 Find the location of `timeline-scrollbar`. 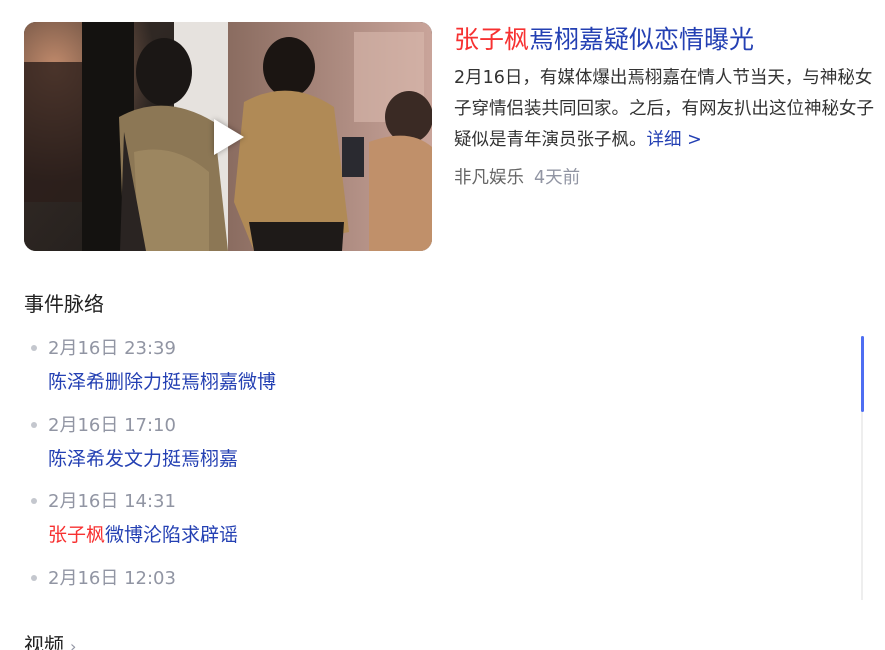

timeline-scrollbar is located at coordinates (862, 374).